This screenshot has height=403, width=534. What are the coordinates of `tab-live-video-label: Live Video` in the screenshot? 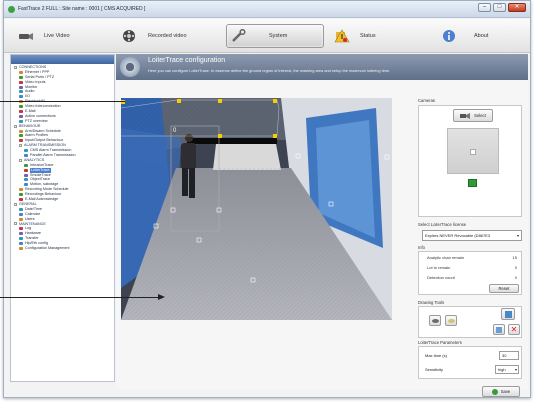 It's located at (57, 36).